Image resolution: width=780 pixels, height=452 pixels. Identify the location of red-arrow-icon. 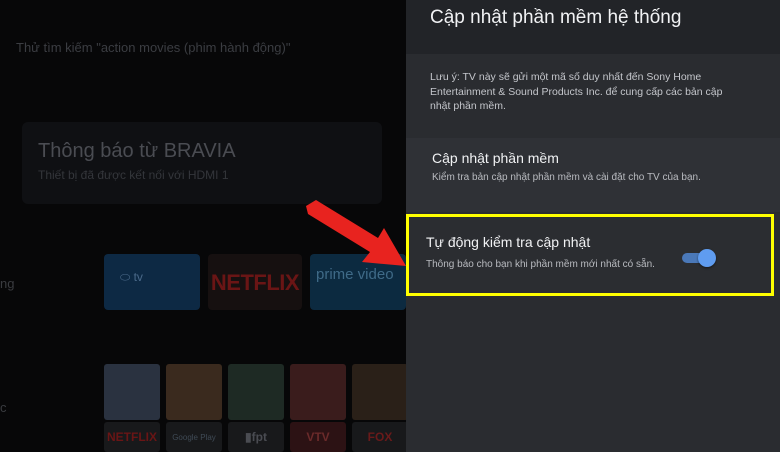
(356, 233).